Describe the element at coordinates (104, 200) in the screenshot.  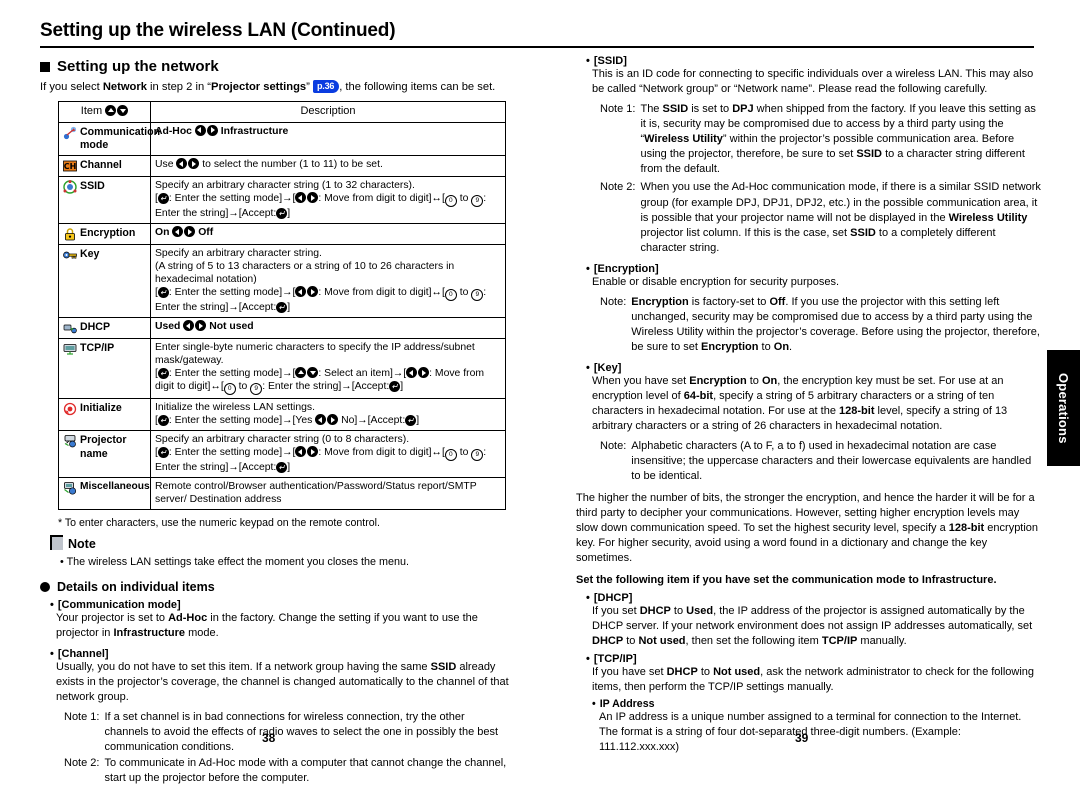
I see `row-item-ssid: SSID` at that location.